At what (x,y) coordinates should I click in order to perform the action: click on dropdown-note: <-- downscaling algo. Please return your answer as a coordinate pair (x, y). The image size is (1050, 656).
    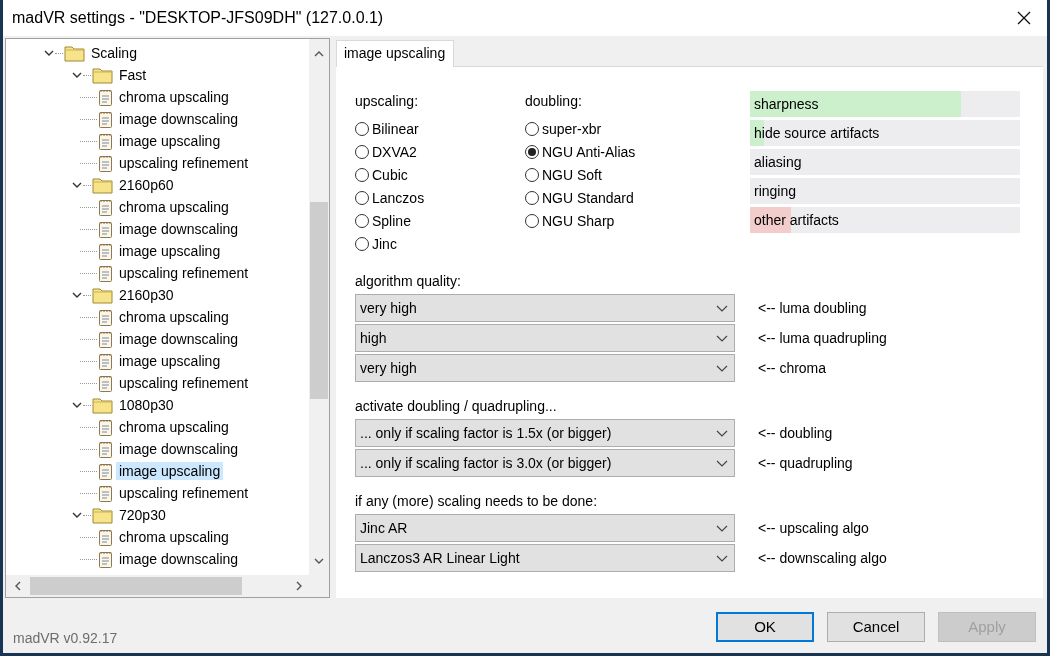
    Looking at the image, I should click on (822, 558).